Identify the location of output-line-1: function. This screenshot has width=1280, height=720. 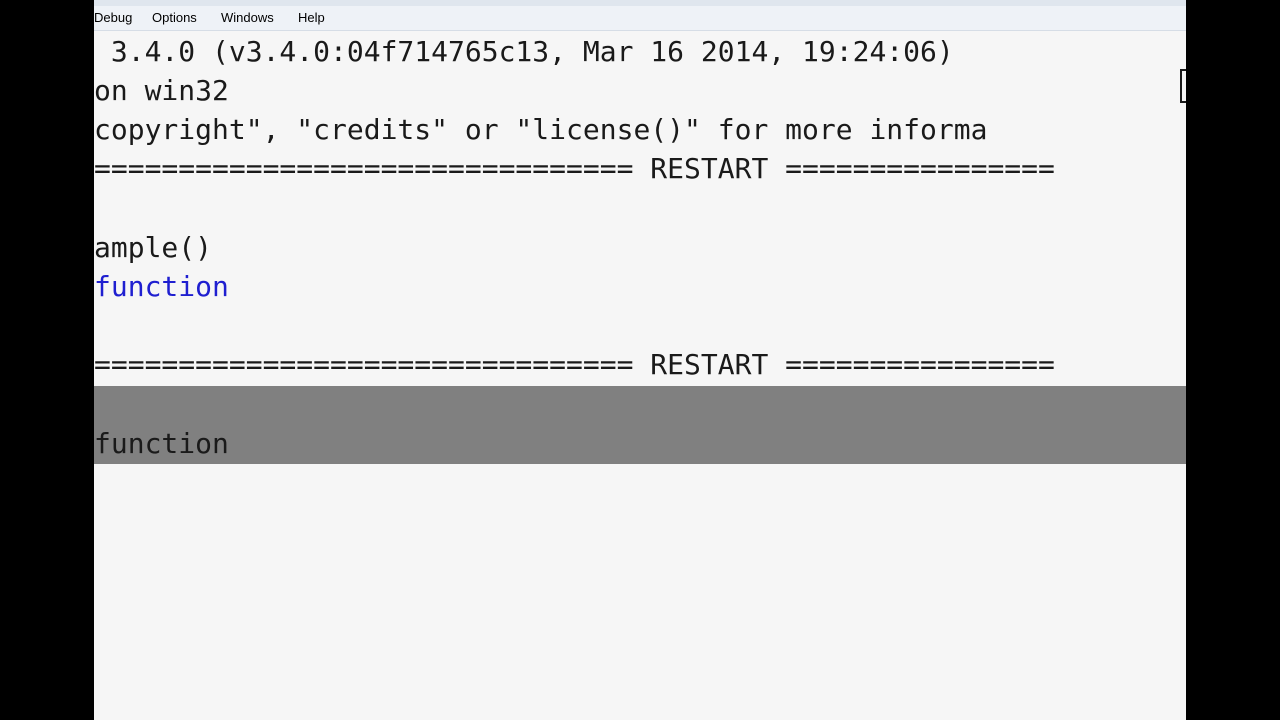
(161, 286).